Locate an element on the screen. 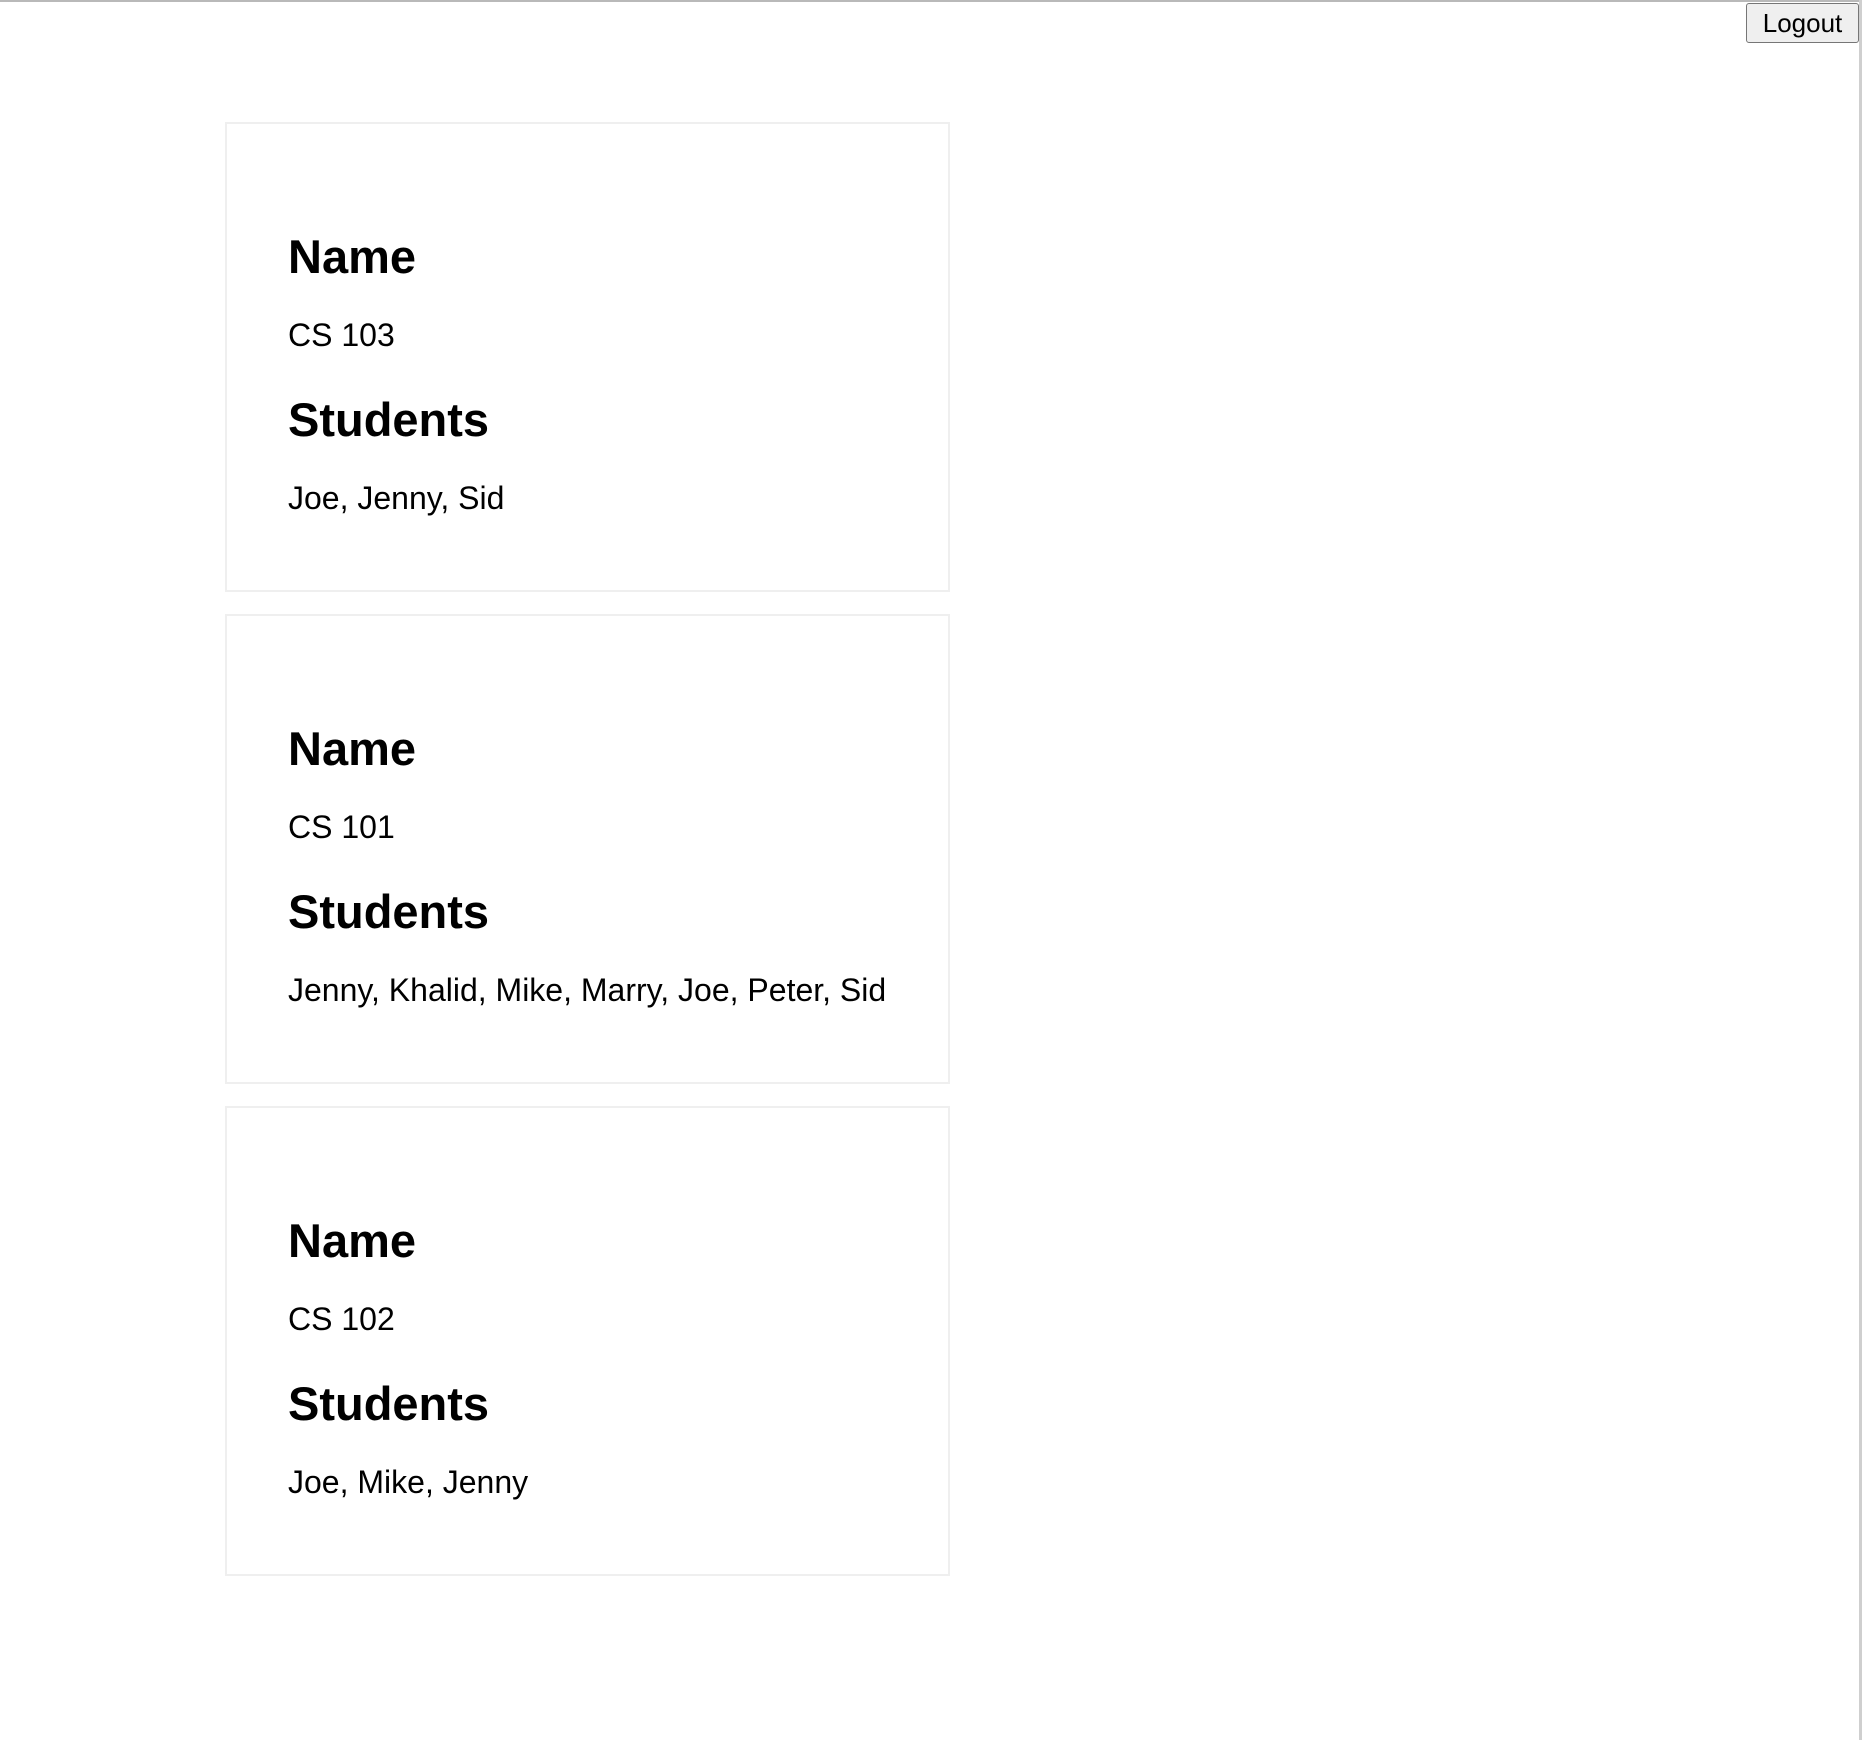  course-card: Name CS 102 Students Joe, Mike, Jenny is located at coordinates (587, 1341).